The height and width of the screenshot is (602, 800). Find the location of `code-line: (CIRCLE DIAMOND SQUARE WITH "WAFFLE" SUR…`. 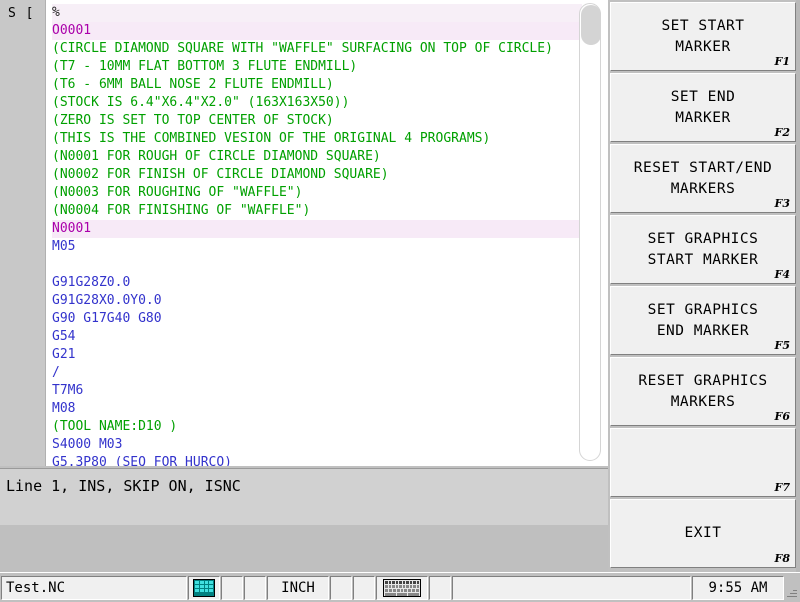

code-line: (CIRCLE DIAMOND SQUARE WITH "WAFFLE" SUR… is located at coordinates (302, 48).